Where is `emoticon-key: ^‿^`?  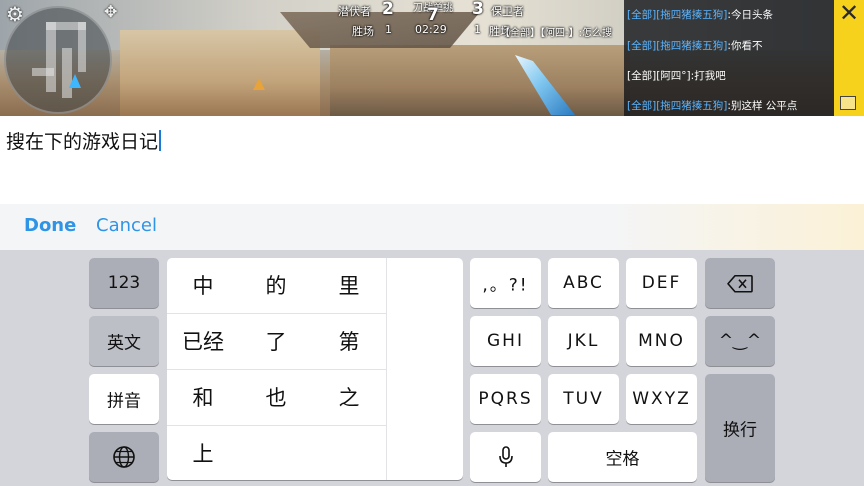
emoticon-key: ^‿^ is located at coordinates (740, 341).